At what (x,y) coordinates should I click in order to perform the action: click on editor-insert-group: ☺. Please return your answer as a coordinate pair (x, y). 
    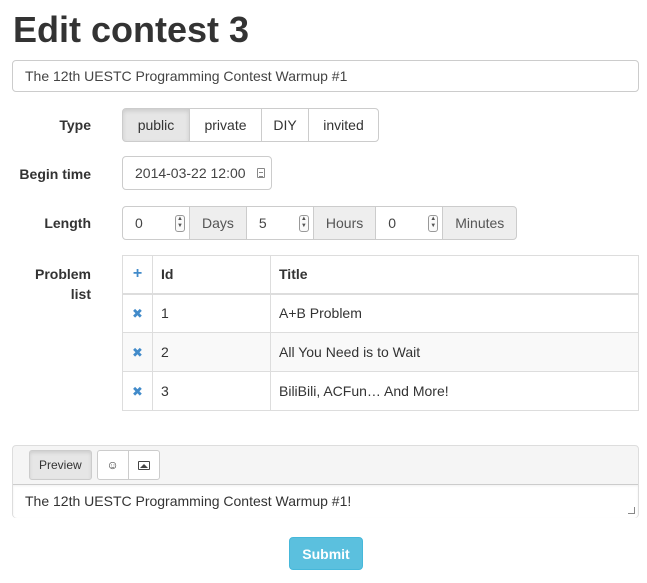
    Looking at the image, I should click on (128, 465).